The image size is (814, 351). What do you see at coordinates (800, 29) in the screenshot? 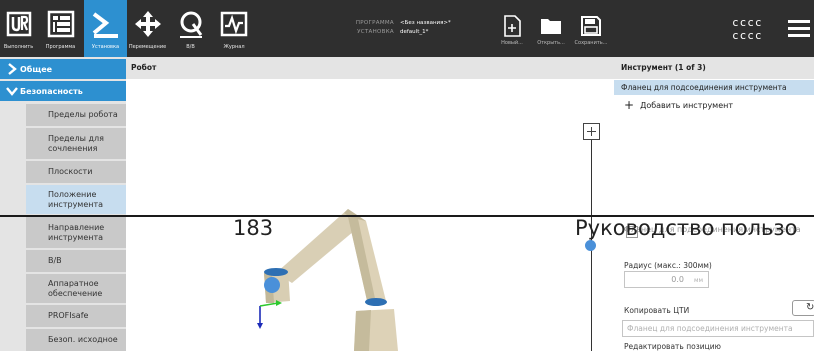
I see `hamburger-menu-icon` at bounding box center [800, 29].